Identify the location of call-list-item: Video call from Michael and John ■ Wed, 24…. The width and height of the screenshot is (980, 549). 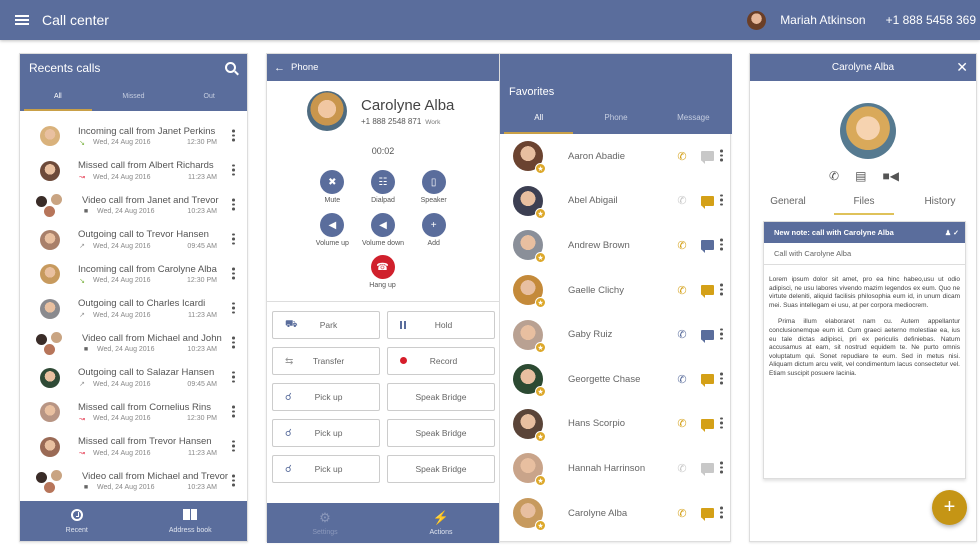
(133, 343).